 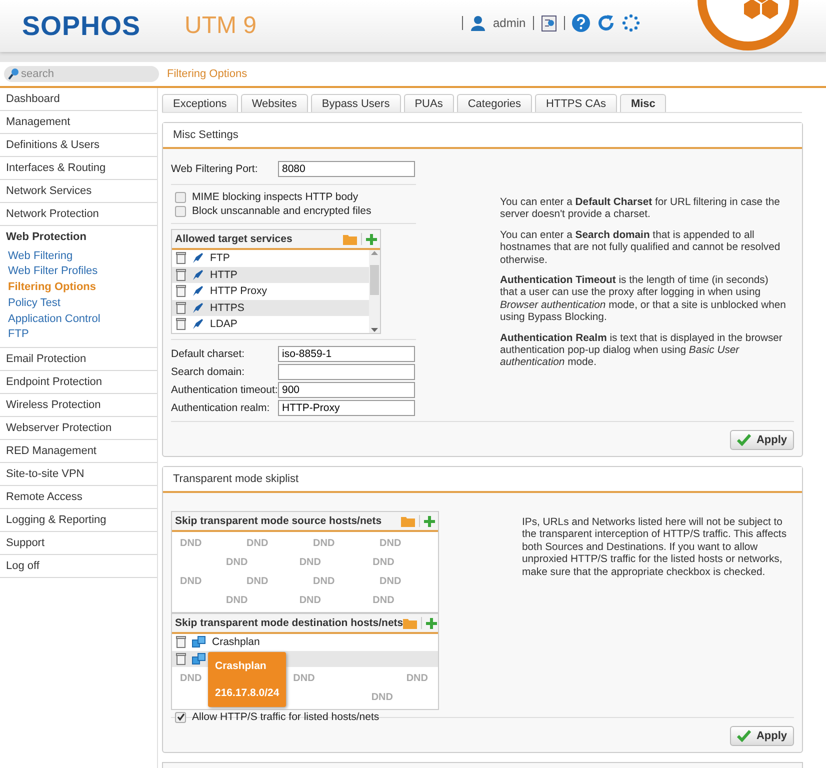 I want to click on help-text: You can enter a Default Charset for URL filtering in case the server doesn't provide a charset., so click(x=640, y=209).